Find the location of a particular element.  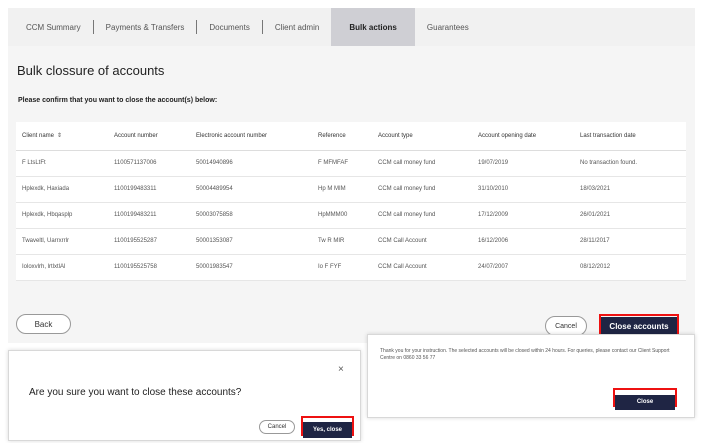

close-icon: × is located at coordinates (341, 369).